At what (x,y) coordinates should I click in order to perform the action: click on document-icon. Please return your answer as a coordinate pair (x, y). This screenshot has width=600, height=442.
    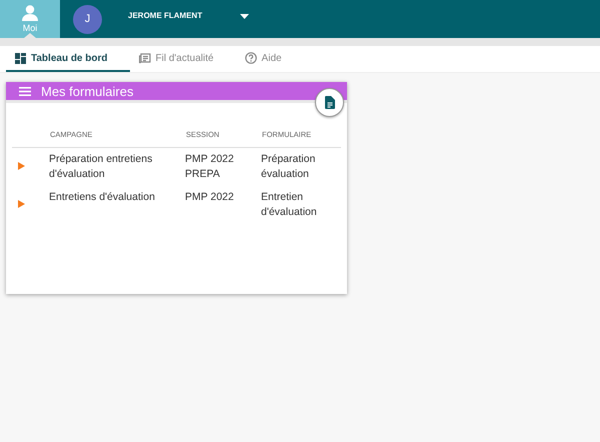
    Looking at the image, I should click on (329, 102).